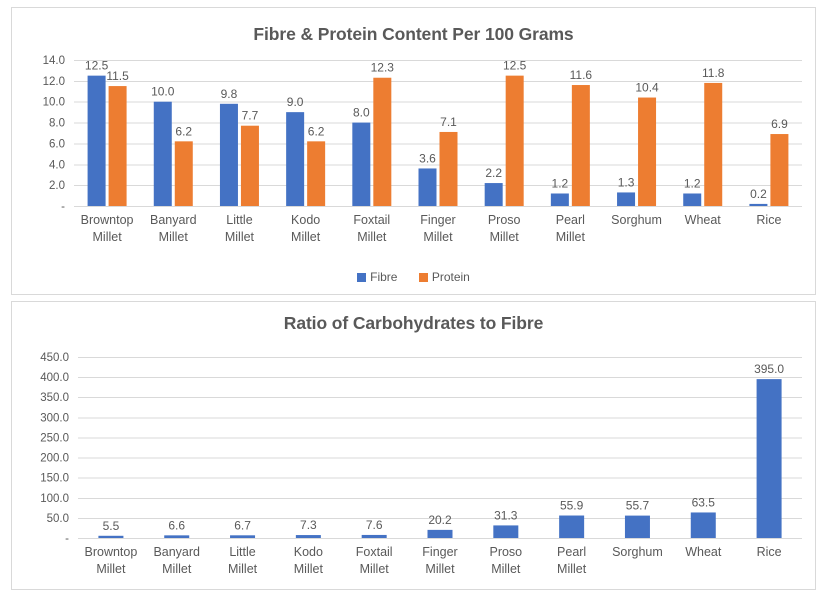 Image resolution: width=830 pixels, height=607 pixels. What do you see at coordinates (638, 506) in the screenshot?
I see `bar-data-label: 55.7` at bounding box center [638, 506].